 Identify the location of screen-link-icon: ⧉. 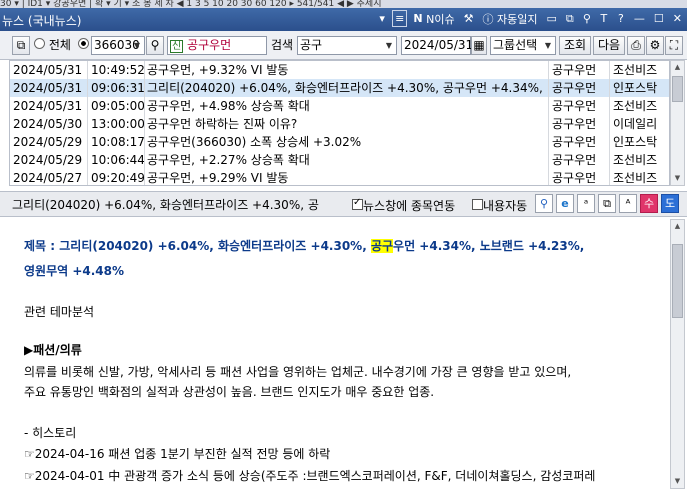
(21, 45).